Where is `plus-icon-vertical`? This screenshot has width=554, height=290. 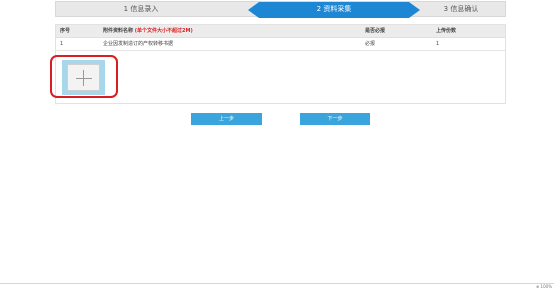
plus-icon-vertical is located at coordinates (83, 78).